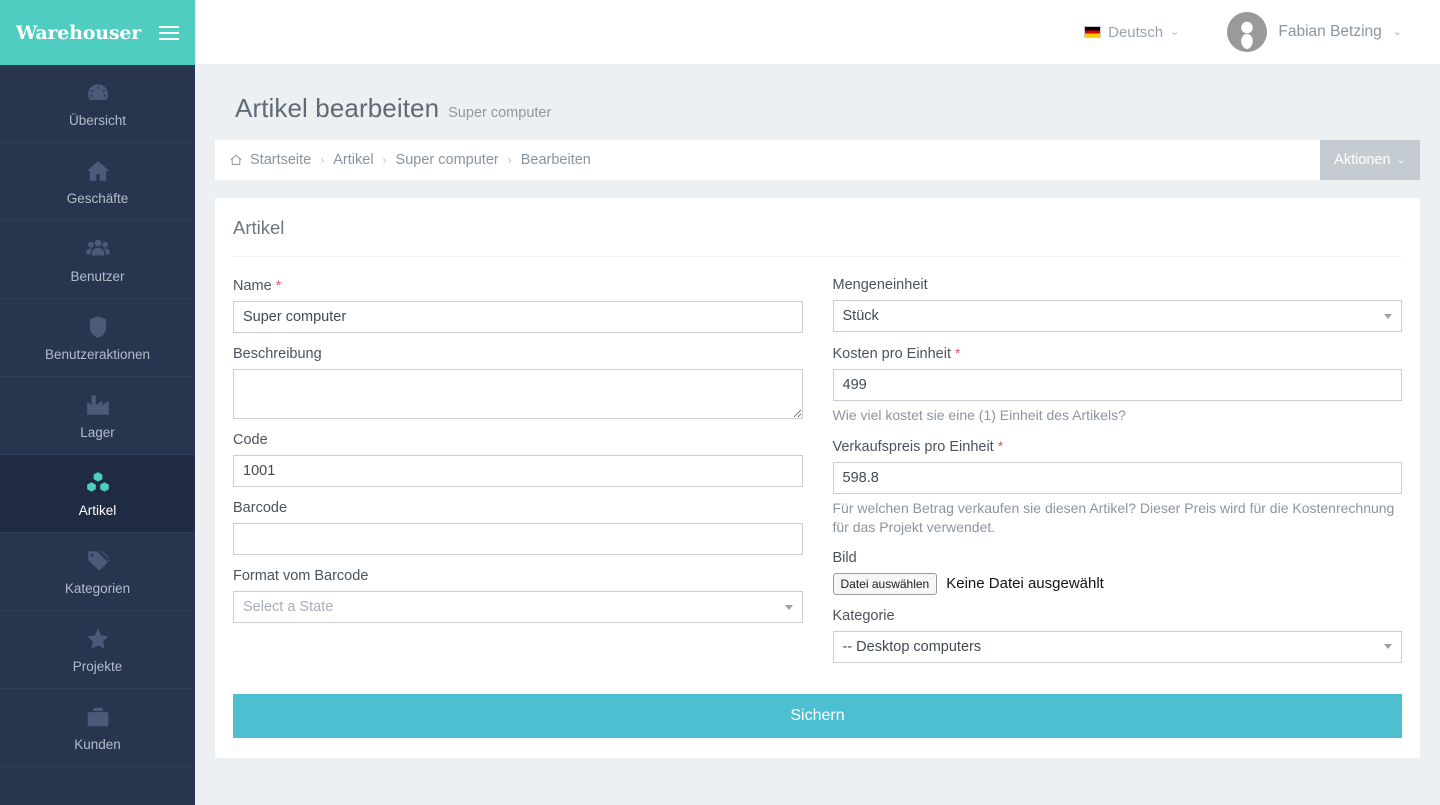 This screenshot has height=805, width=1440. I want to click on page-header: Artikel bearbeiten Super computer, so click(817, 102).